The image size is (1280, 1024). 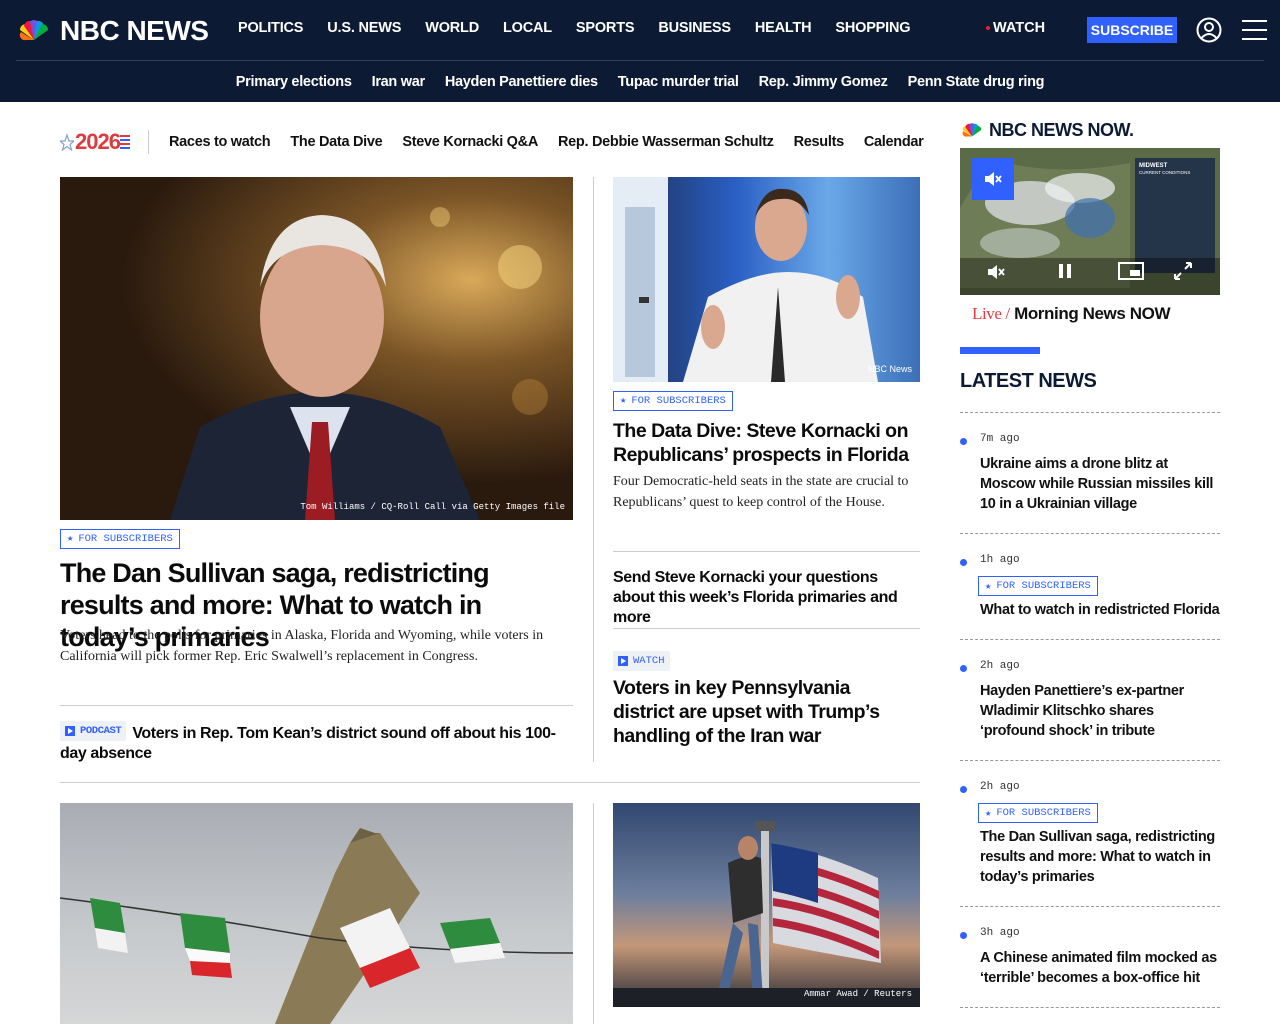 What do you see at coordinates (819, 142) in the screenshot?
I see `subnav-results: Results` at bounding box center [819, 142].